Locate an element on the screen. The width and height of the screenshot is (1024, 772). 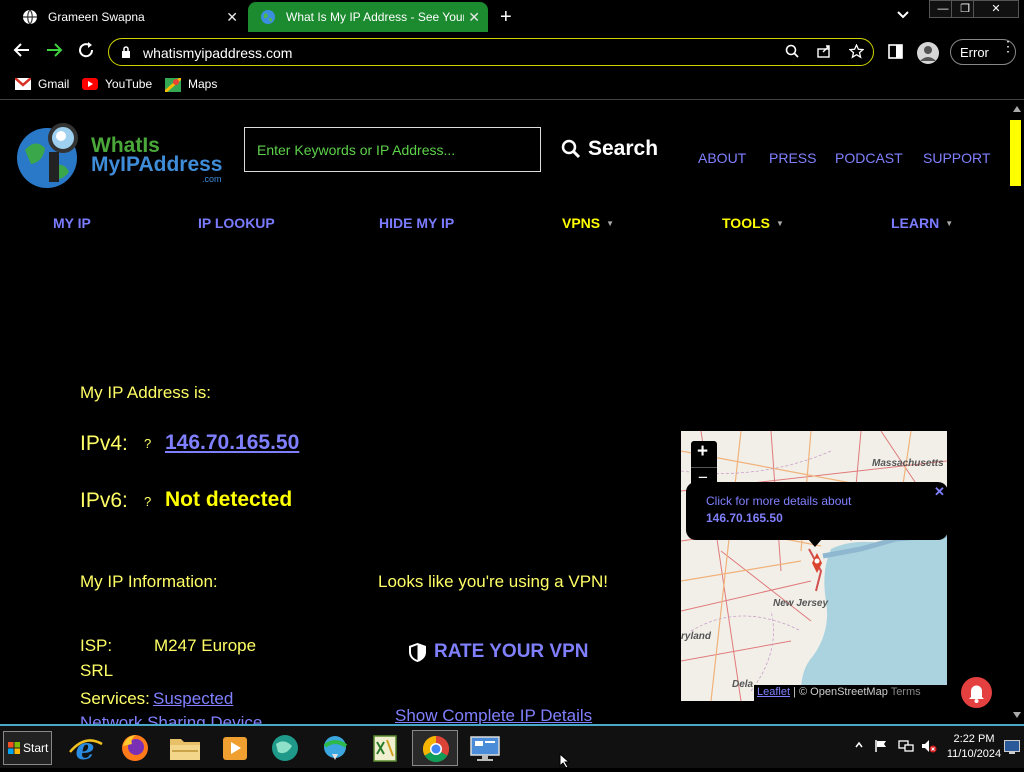
map-label-new-jersey: New Jersey is located at coordinates (801, 603).